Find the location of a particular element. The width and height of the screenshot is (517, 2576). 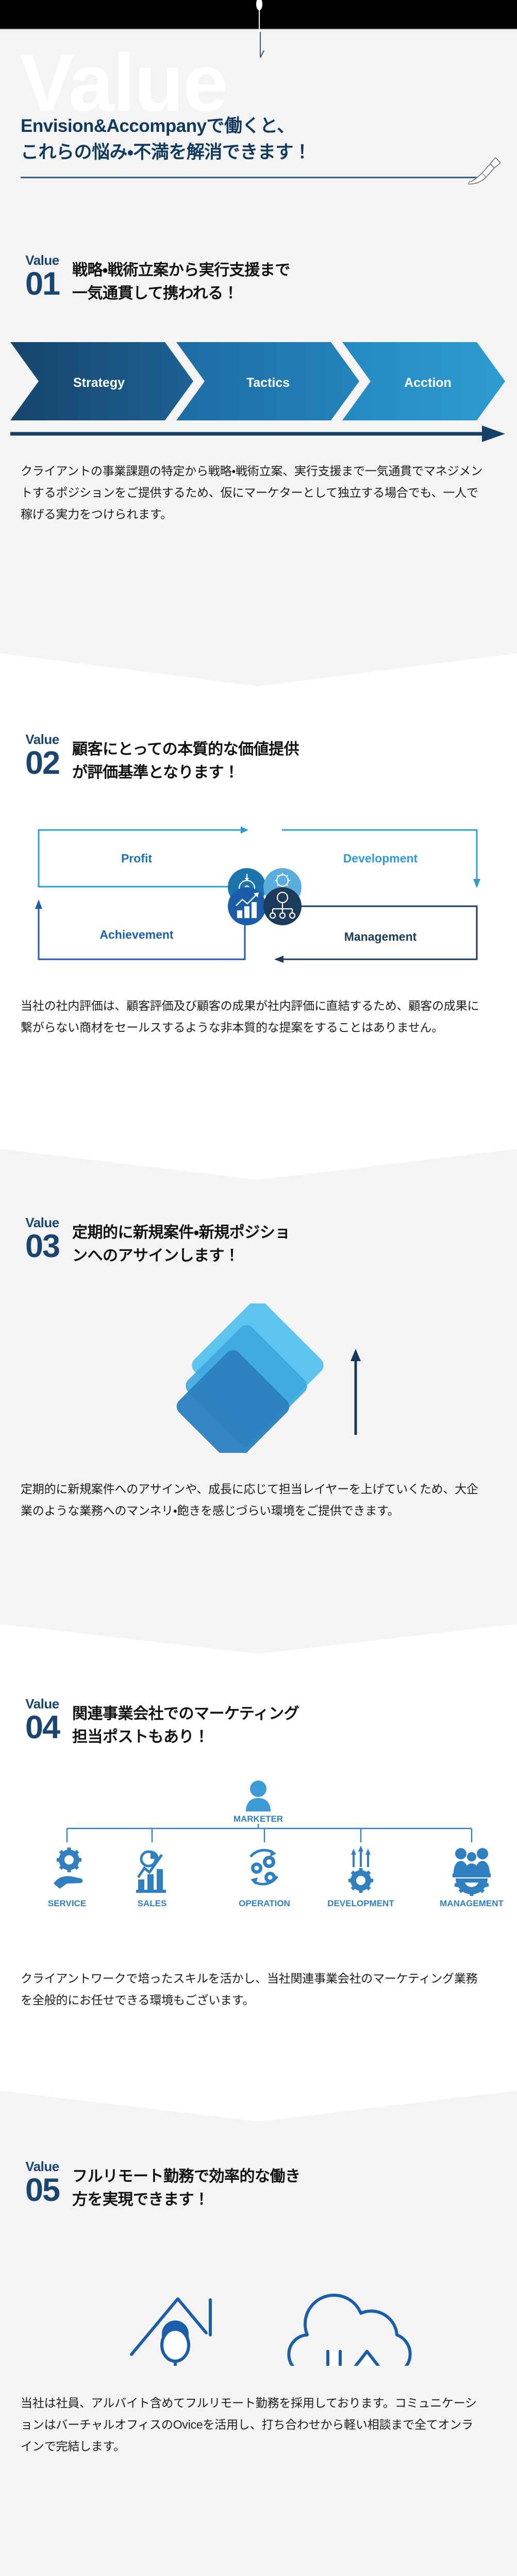

bar-chart-up-icon is located at coordinates (247, 906).